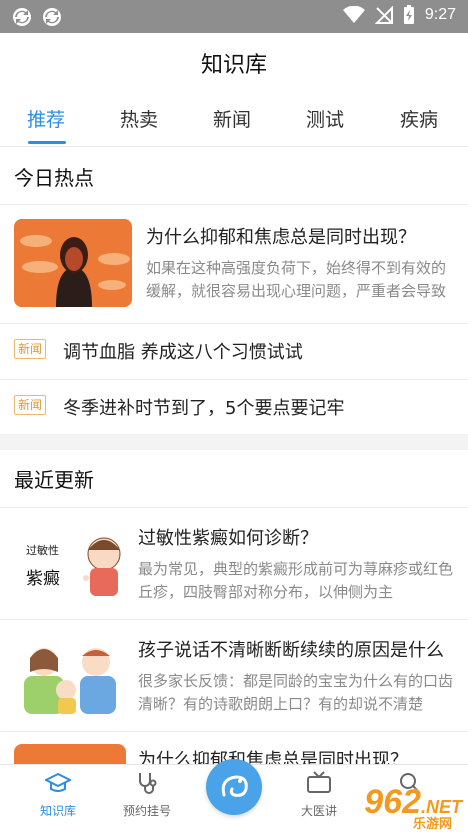 This screenshot has width=468, height=832. Describe the element at coordinates (148, 783) in the screenshot. I see `stethoscope-icon` at that location.